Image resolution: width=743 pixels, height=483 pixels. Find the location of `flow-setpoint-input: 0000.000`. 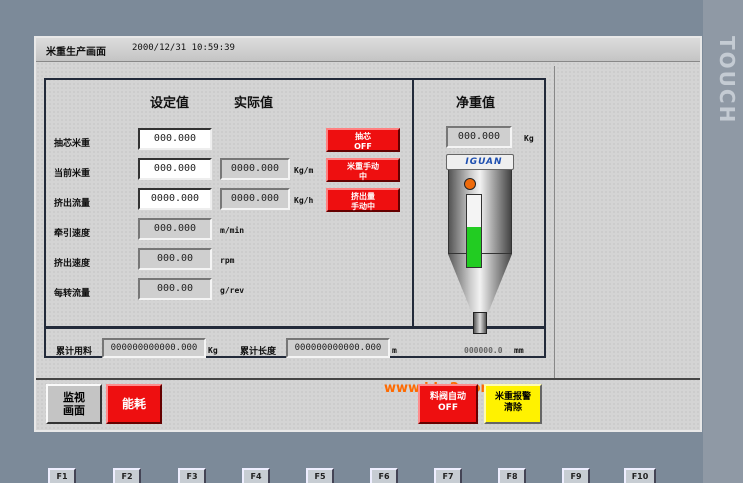

flow-setpoint-input: 0000.000 is located at coordinates (175, 199).